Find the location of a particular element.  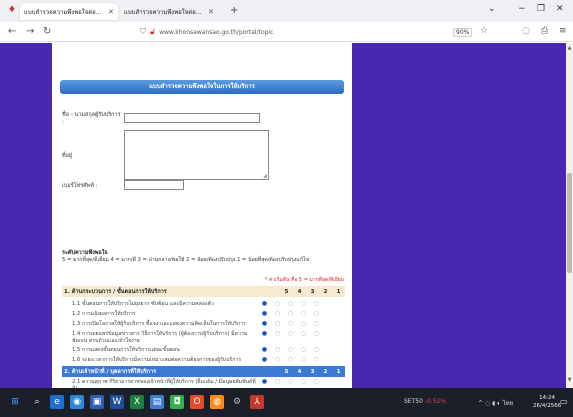

tab-title: แบบสำรวจความพึงพอใจต่อการให้บริการ is located at coordinates (164, 12).